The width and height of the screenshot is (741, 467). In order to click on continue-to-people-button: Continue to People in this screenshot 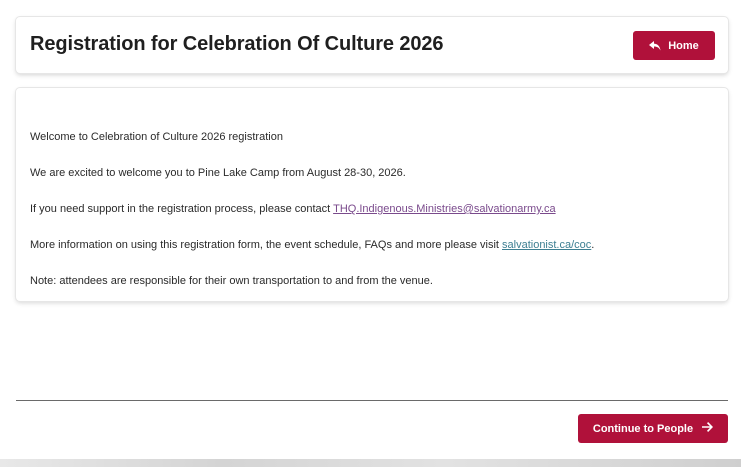, I will do `click(653, 428)`.